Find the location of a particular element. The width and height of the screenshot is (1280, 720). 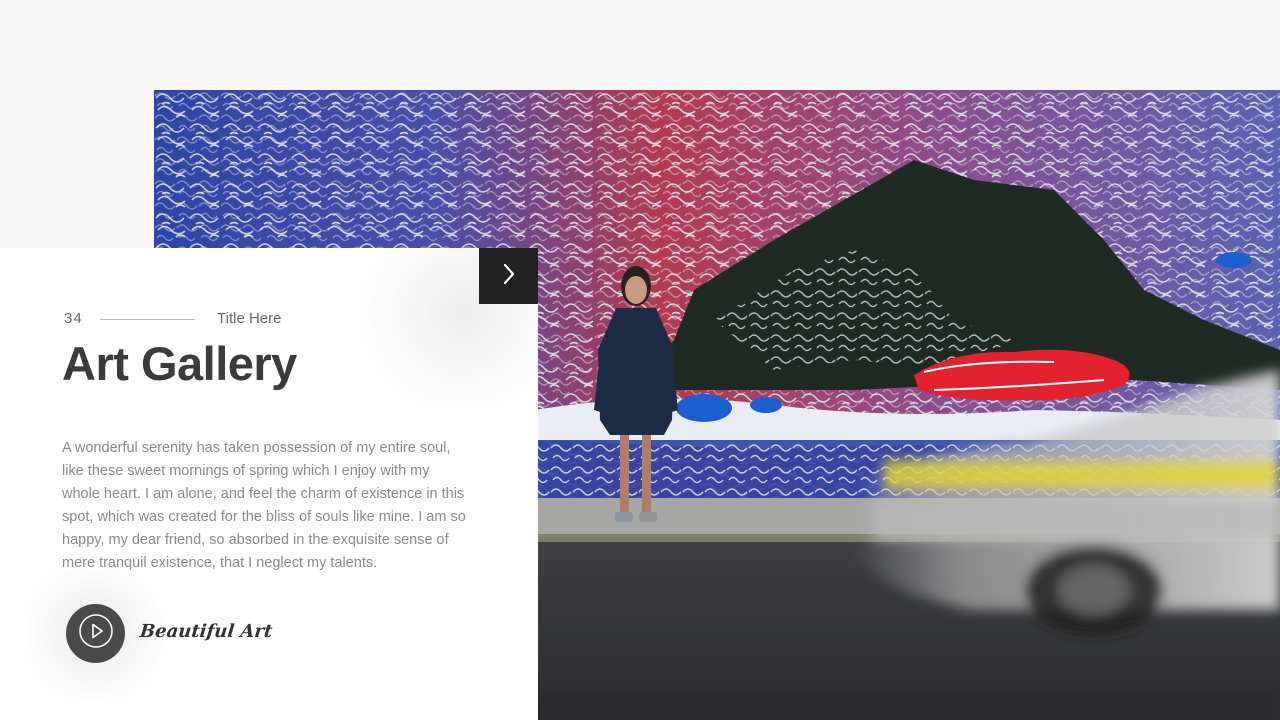

play-icon is located at coordinates (96, 633).